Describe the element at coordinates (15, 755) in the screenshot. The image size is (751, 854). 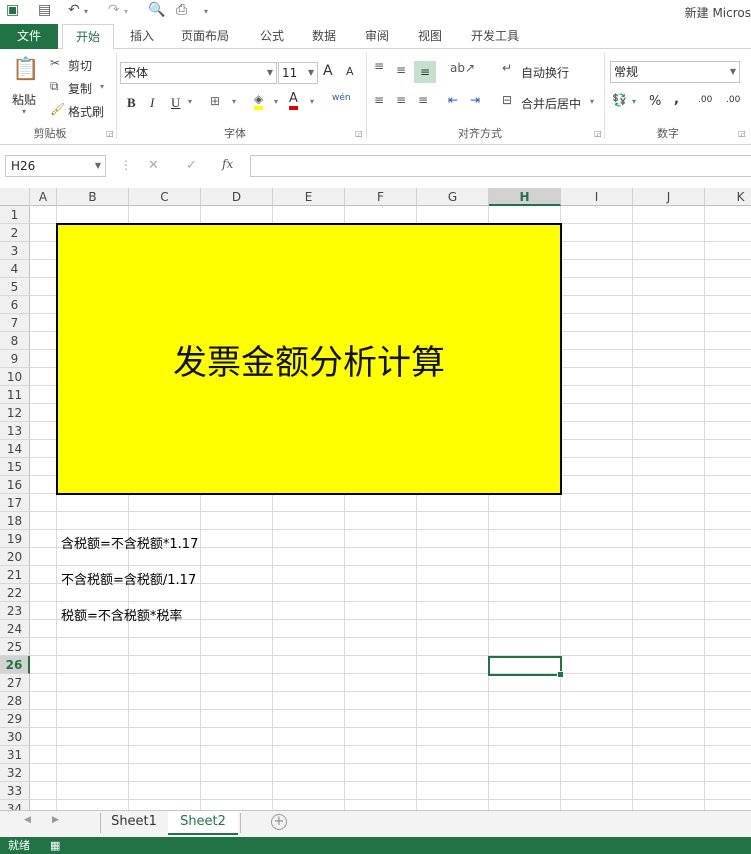
I see `row-header-31: 31` at that location.